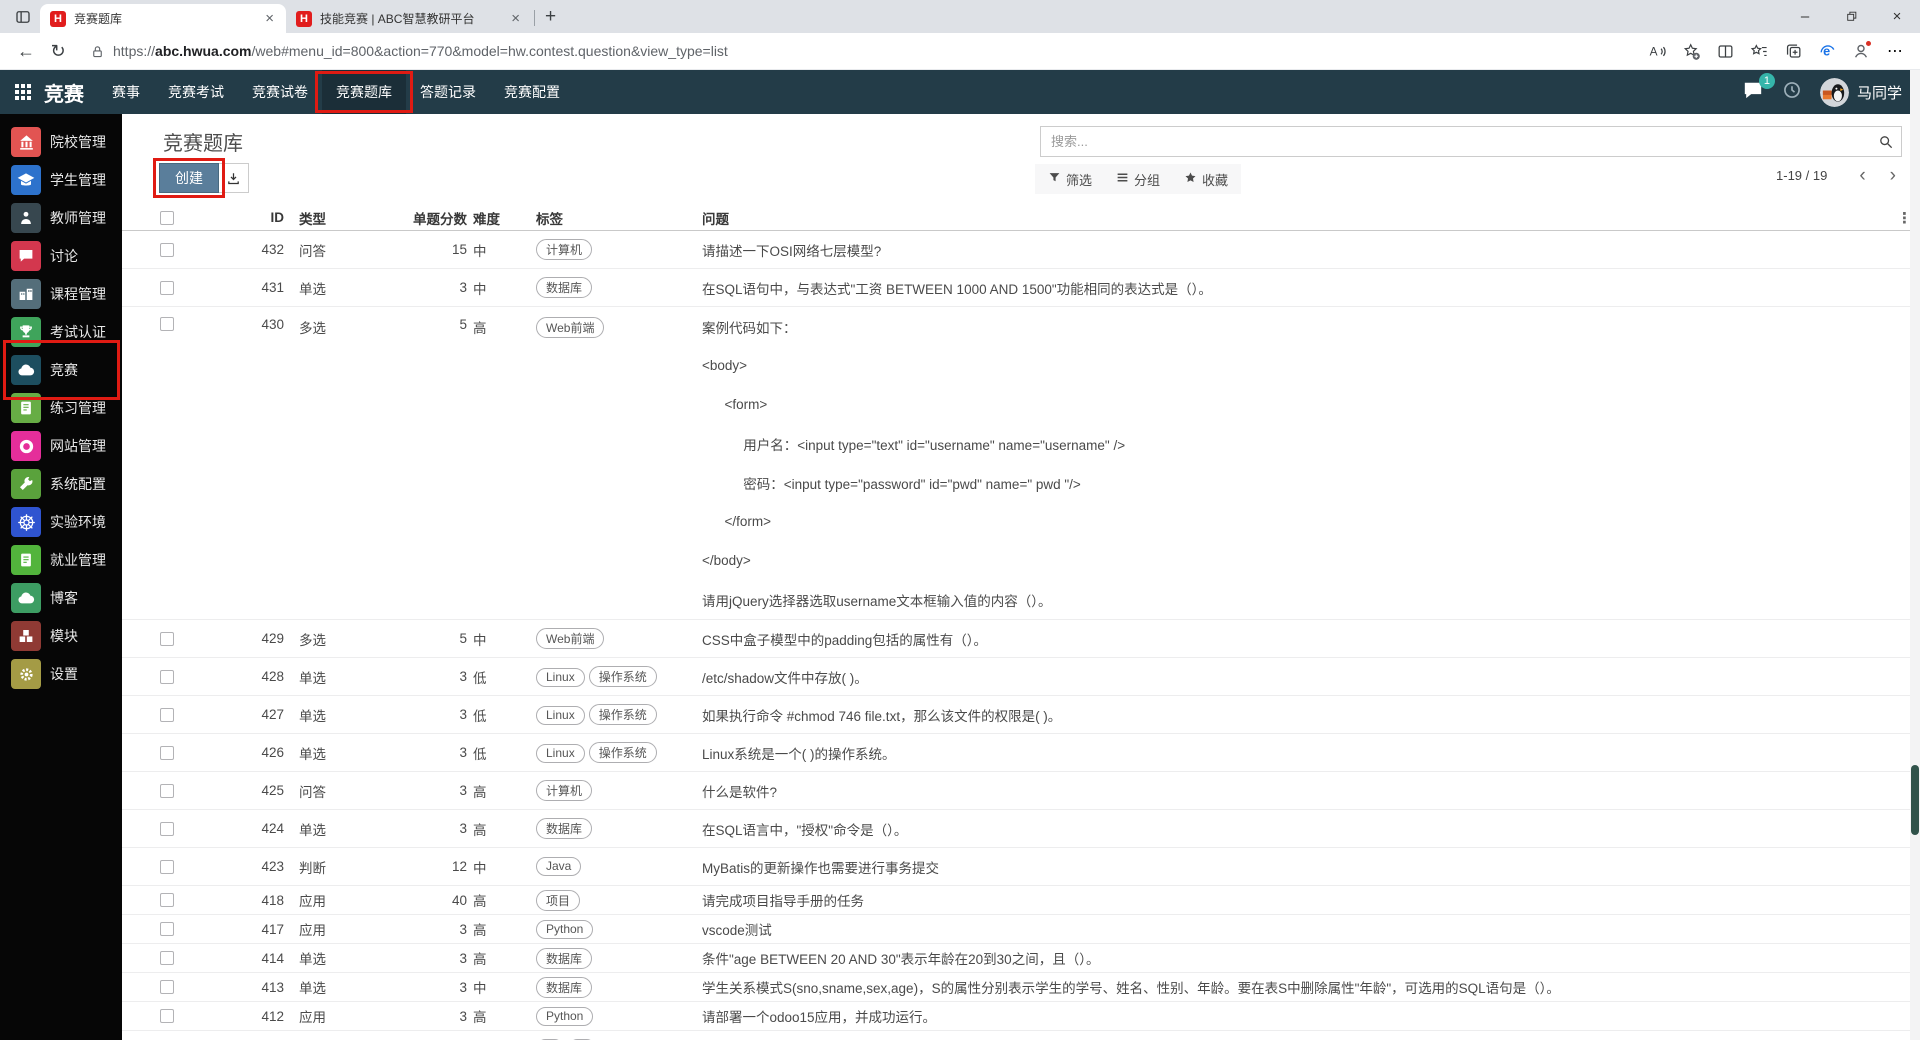 The image size is (1920, 1040). I want to click on ie-mode-icon: e, so click(1827, 51).